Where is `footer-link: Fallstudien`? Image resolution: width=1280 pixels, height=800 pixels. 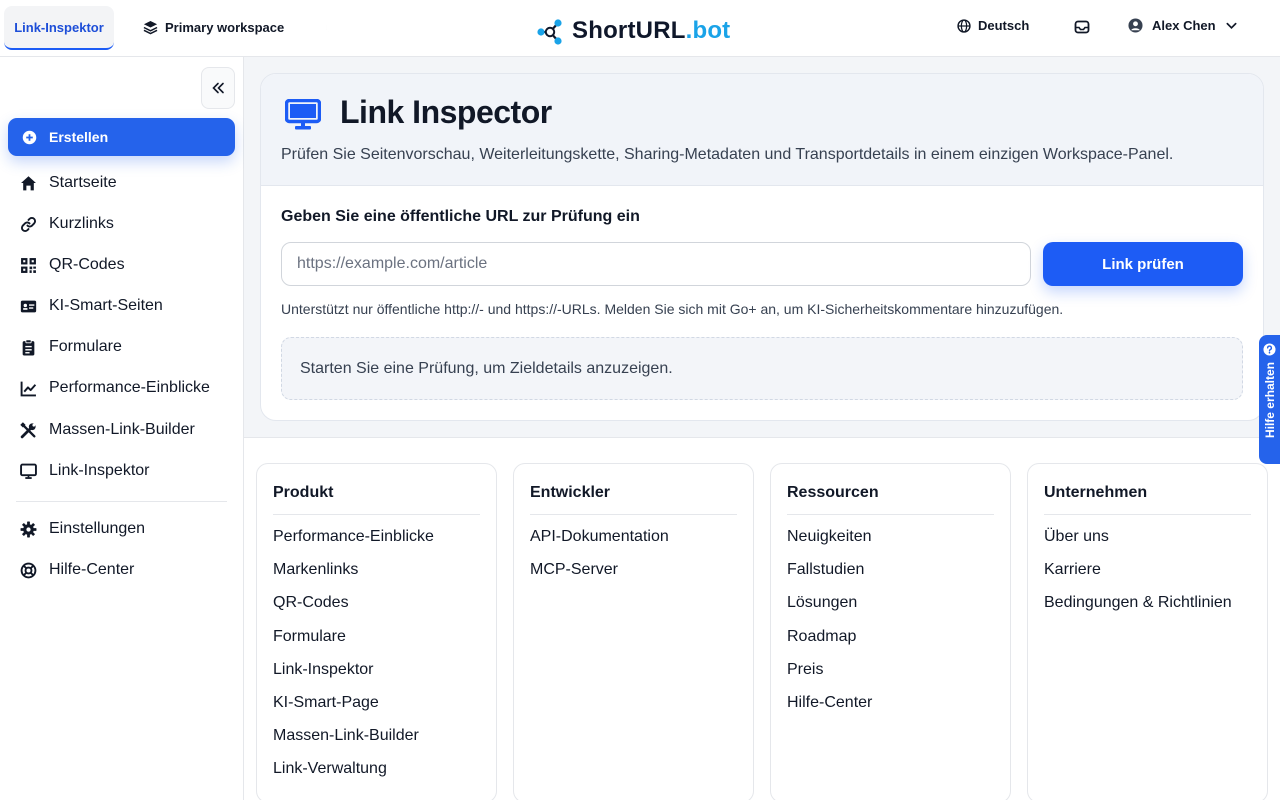 footer-link: Fallstudien is located at coordinates (829, 575).